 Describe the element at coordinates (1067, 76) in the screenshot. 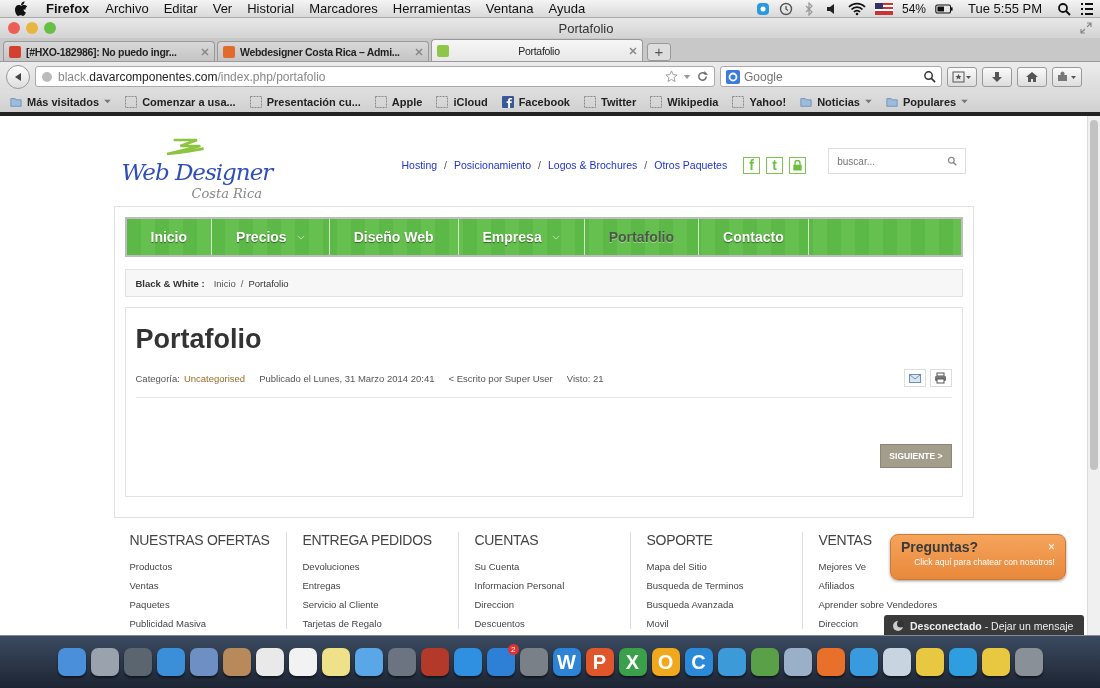

I see `addon-button` at that location.